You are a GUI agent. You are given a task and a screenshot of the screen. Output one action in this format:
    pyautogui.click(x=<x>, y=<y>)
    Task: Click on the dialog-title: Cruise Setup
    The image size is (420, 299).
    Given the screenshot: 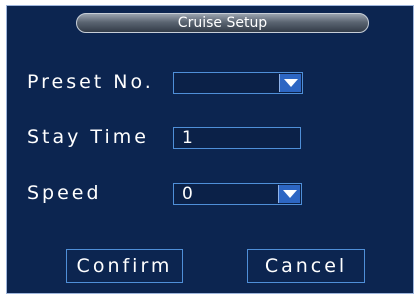 What is the action you would take?
    pyautogui.click(x=222, y=23)
    